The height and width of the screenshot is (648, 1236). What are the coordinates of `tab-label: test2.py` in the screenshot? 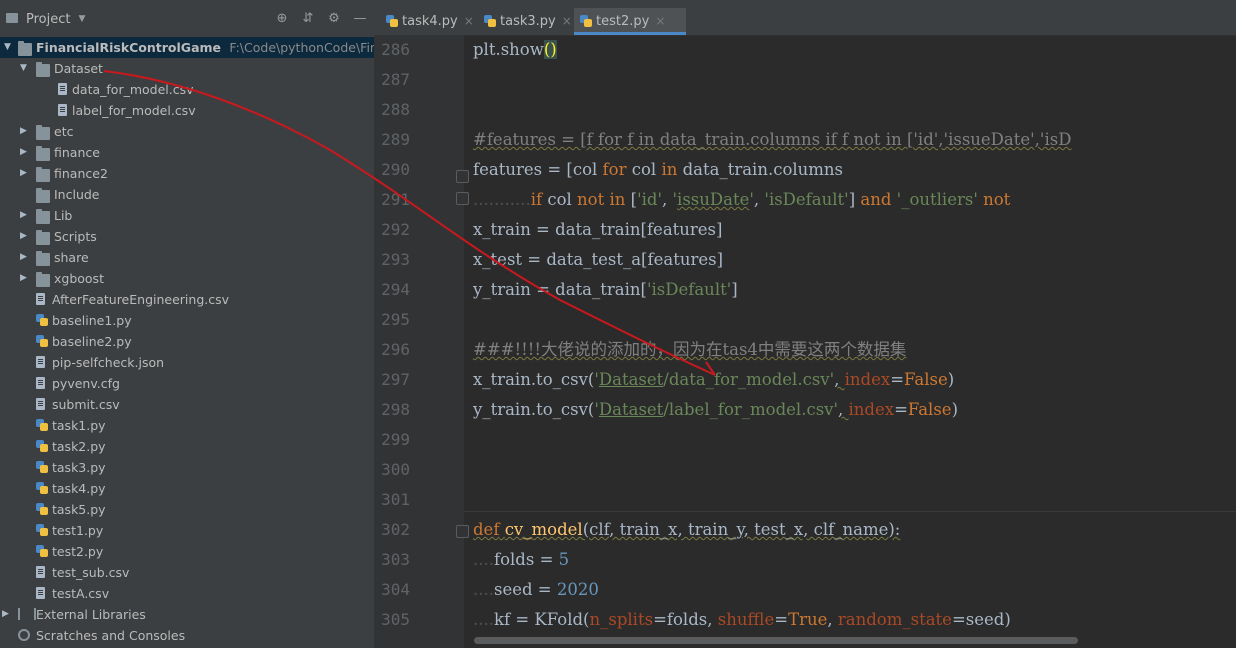 It's located at (623, 21).